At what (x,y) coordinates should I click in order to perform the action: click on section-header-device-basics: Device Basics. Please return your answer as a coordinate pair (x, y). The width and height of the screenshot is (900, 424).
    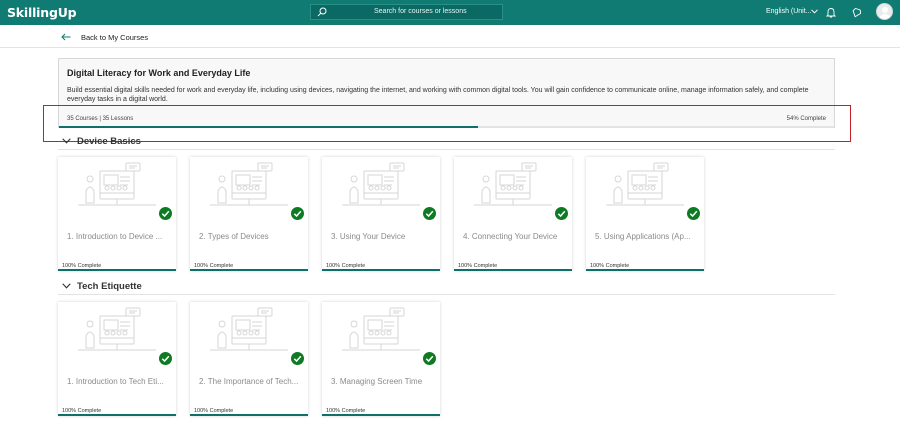
    Looking at the image, I should click on (101, 141).